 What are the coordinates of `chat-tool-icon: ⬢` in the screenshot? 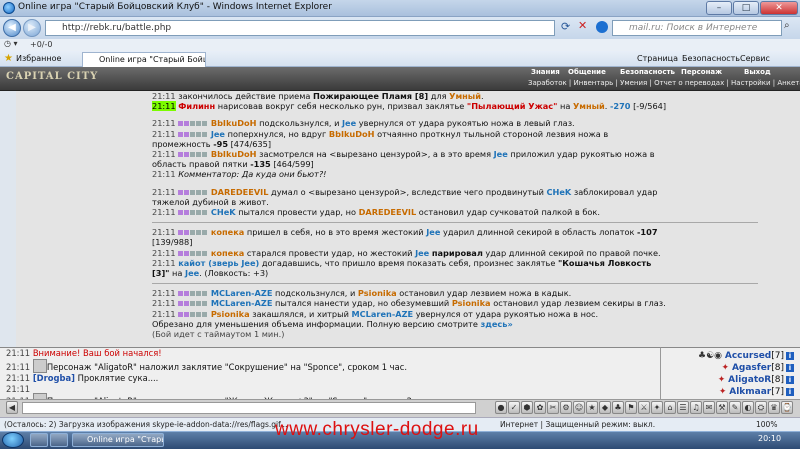 It's located at (527, 407).